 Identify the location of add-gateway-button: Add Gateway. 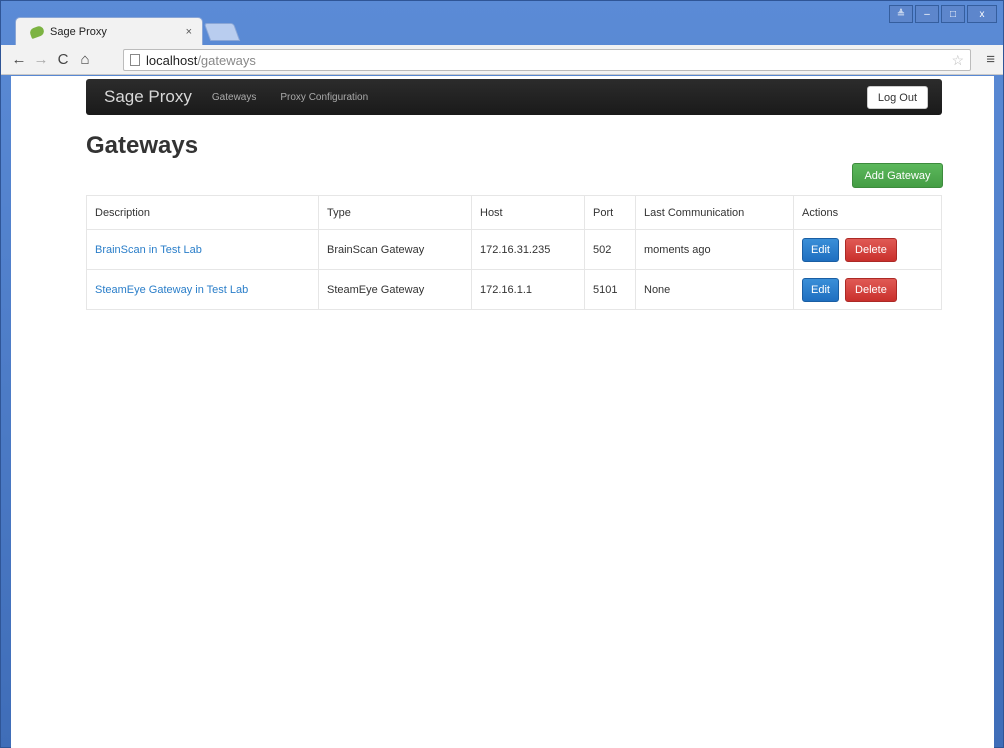
(897, 175).